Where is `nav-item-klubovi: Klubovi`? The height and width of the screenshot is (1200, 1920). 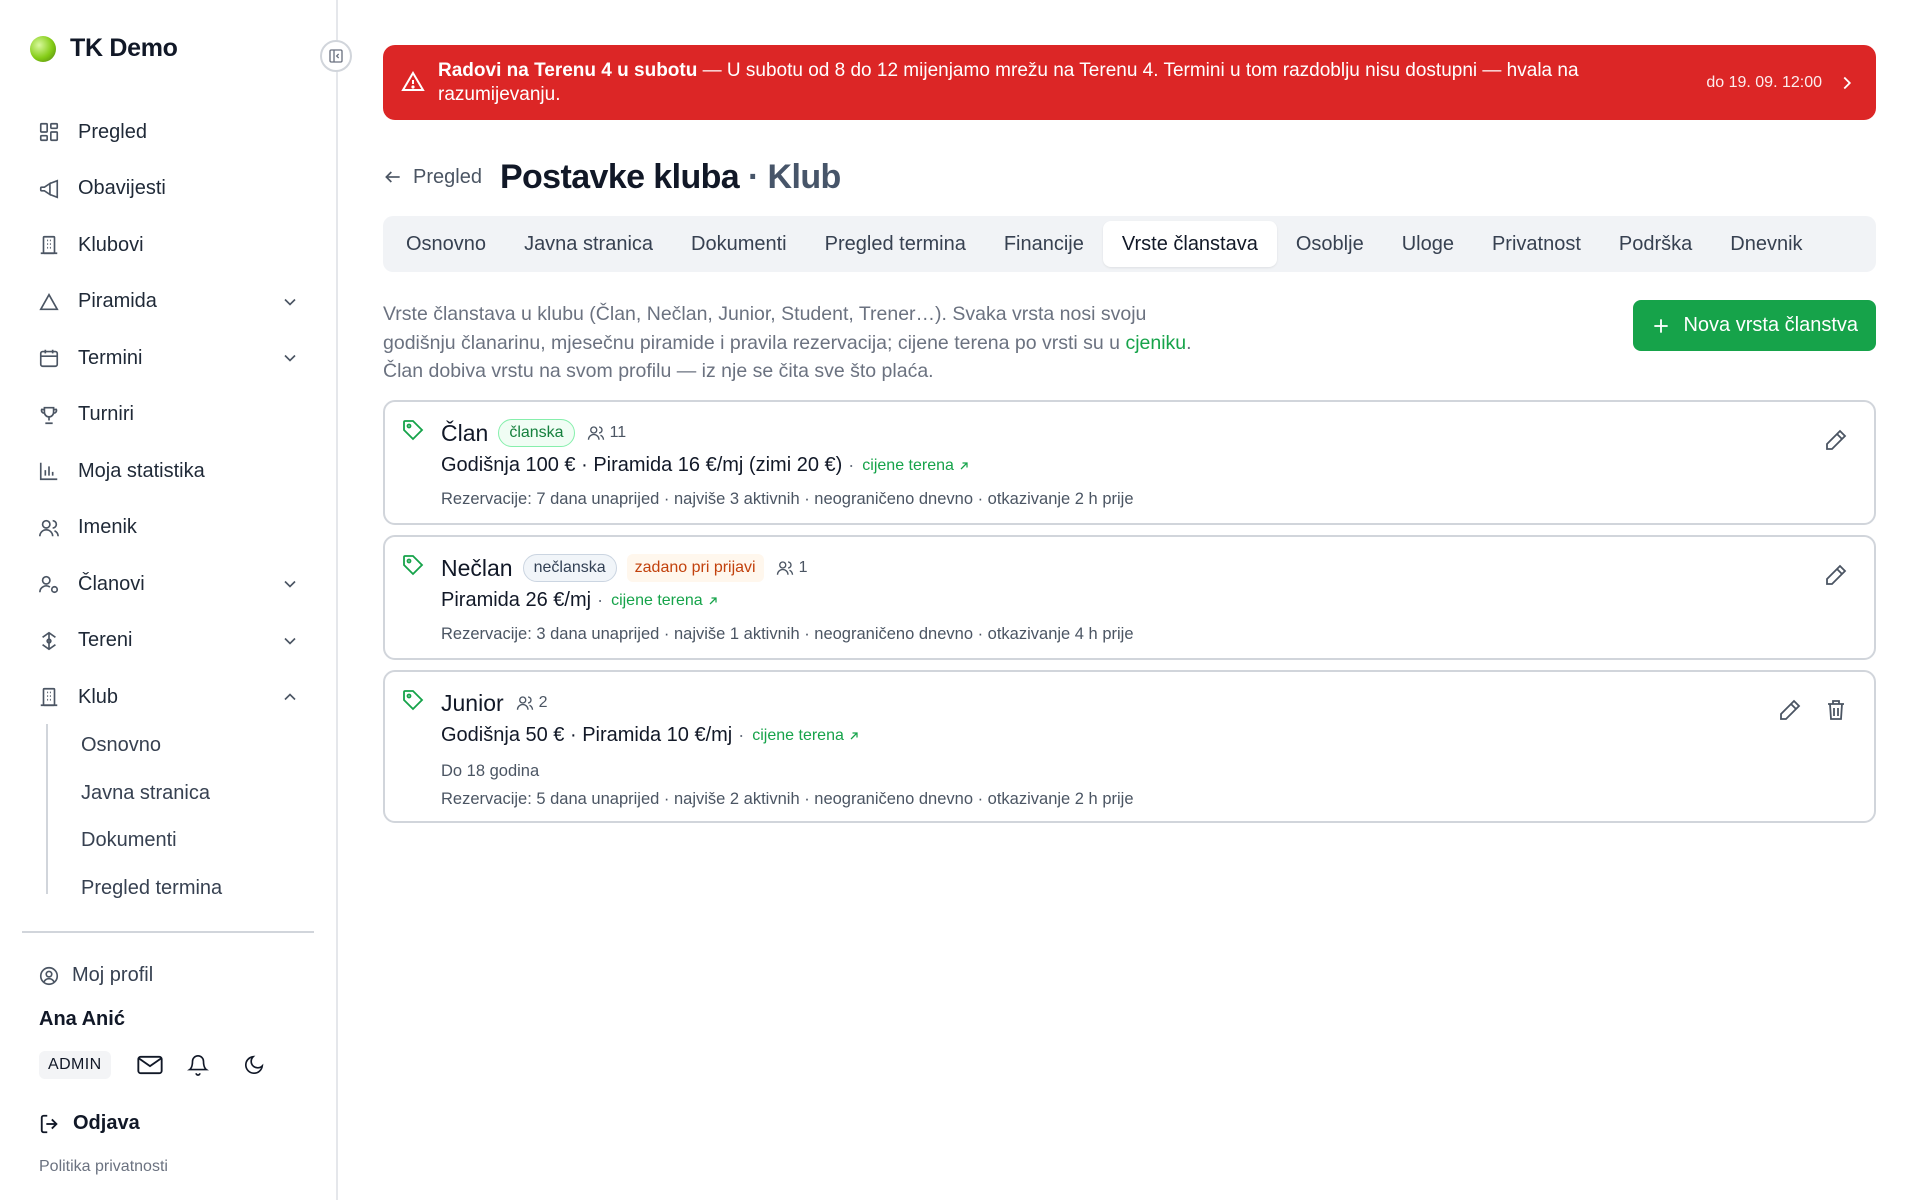
nav-item-klubovi: Klubovi is located at coordinates (168, 245).